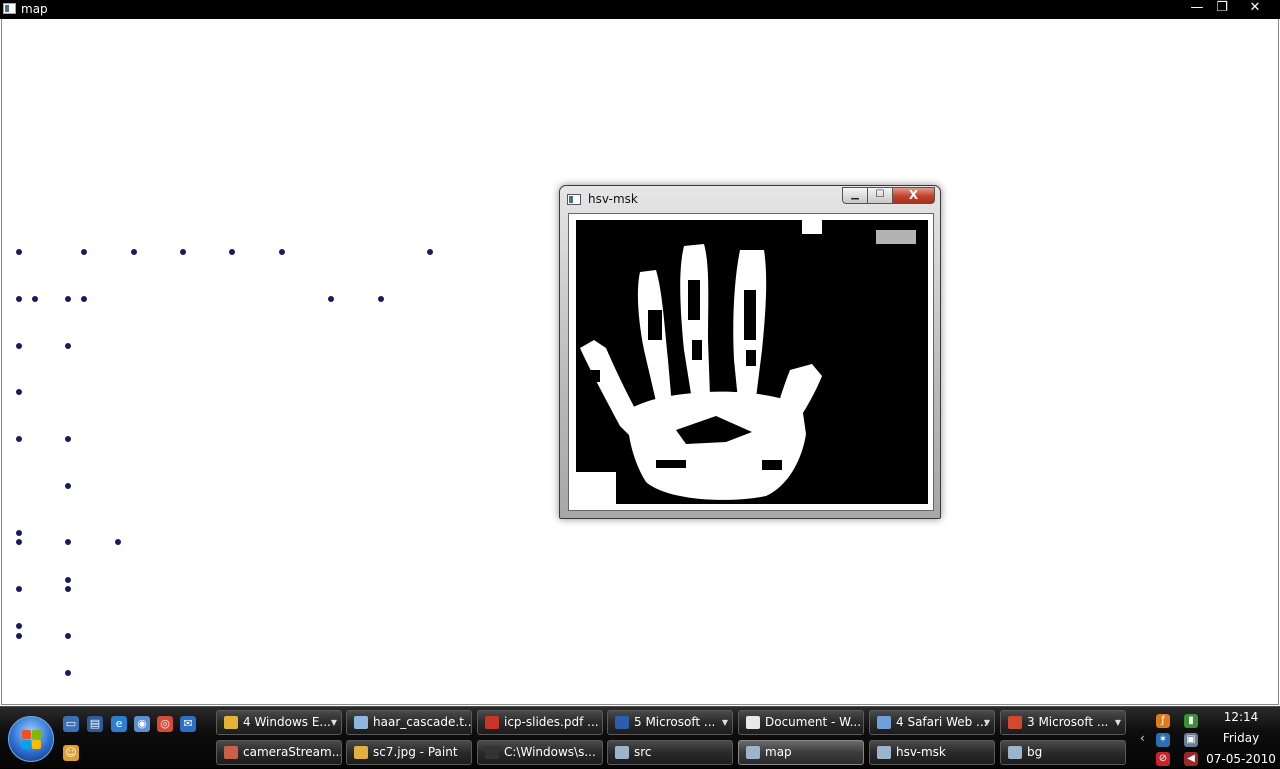 The height and width of the screenshot is (769, 1280). What do you see at coordinates (231, 752) in the screenshot?
I see `camera-icon` at bounding box center [231, 752].